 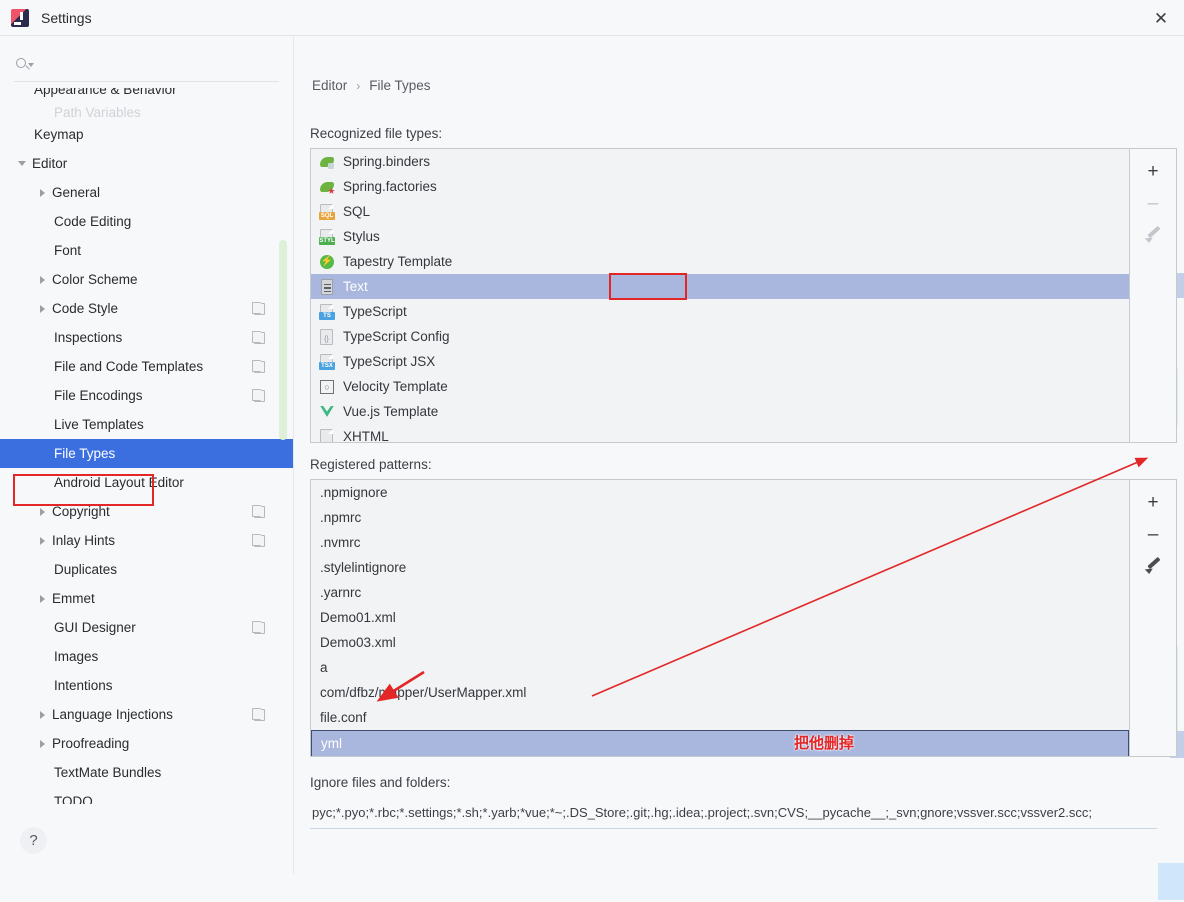 I want to click on sidebar-item-appearance-behavior: Appearance & Behavior, so click(x=146, y=96).